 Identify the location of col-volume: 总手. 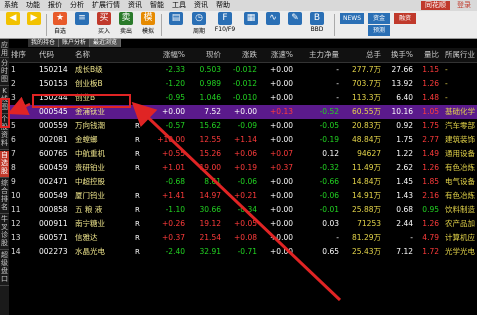
(362, 55).